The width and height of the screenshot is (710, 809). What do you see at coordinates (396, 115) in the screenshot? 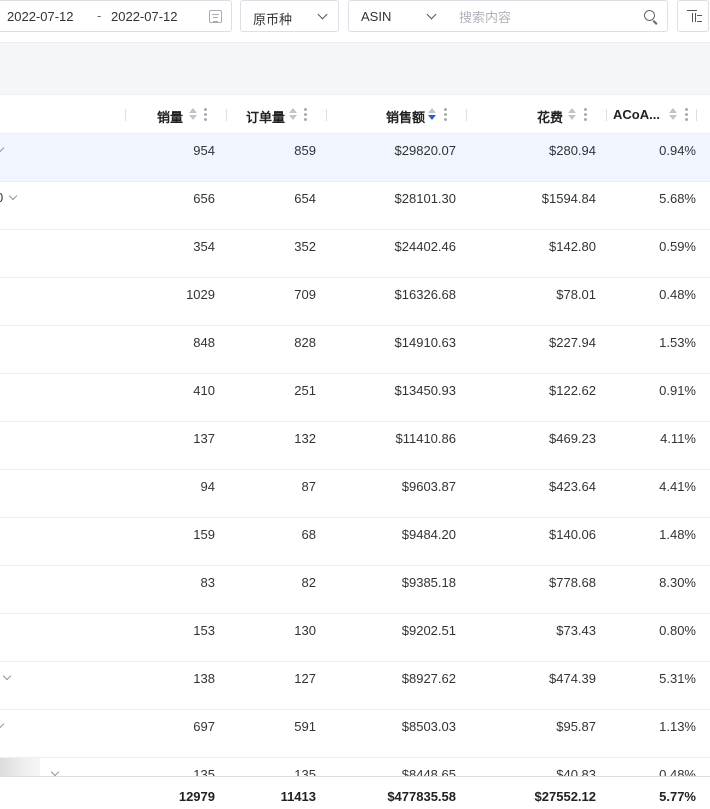
I see `header-revenue: 销售额` at bounding box center [396, 115].